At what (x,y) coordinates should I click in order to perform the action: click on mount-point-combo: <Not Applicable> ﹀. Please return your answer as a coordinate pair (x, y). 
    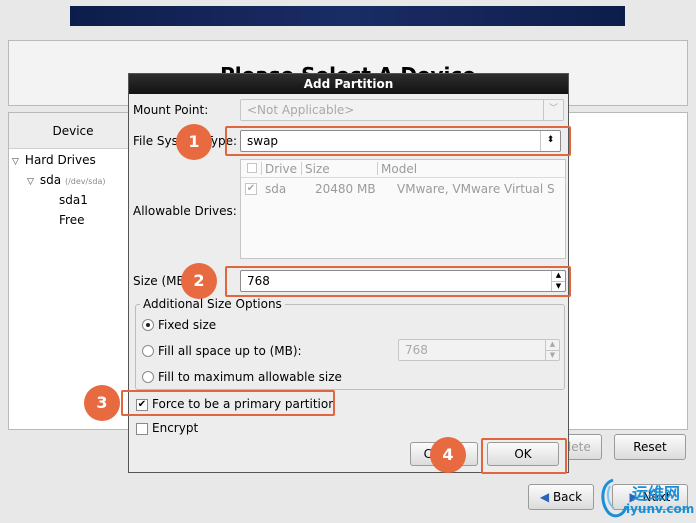
    Looking at the image, I should click on (402, 110).